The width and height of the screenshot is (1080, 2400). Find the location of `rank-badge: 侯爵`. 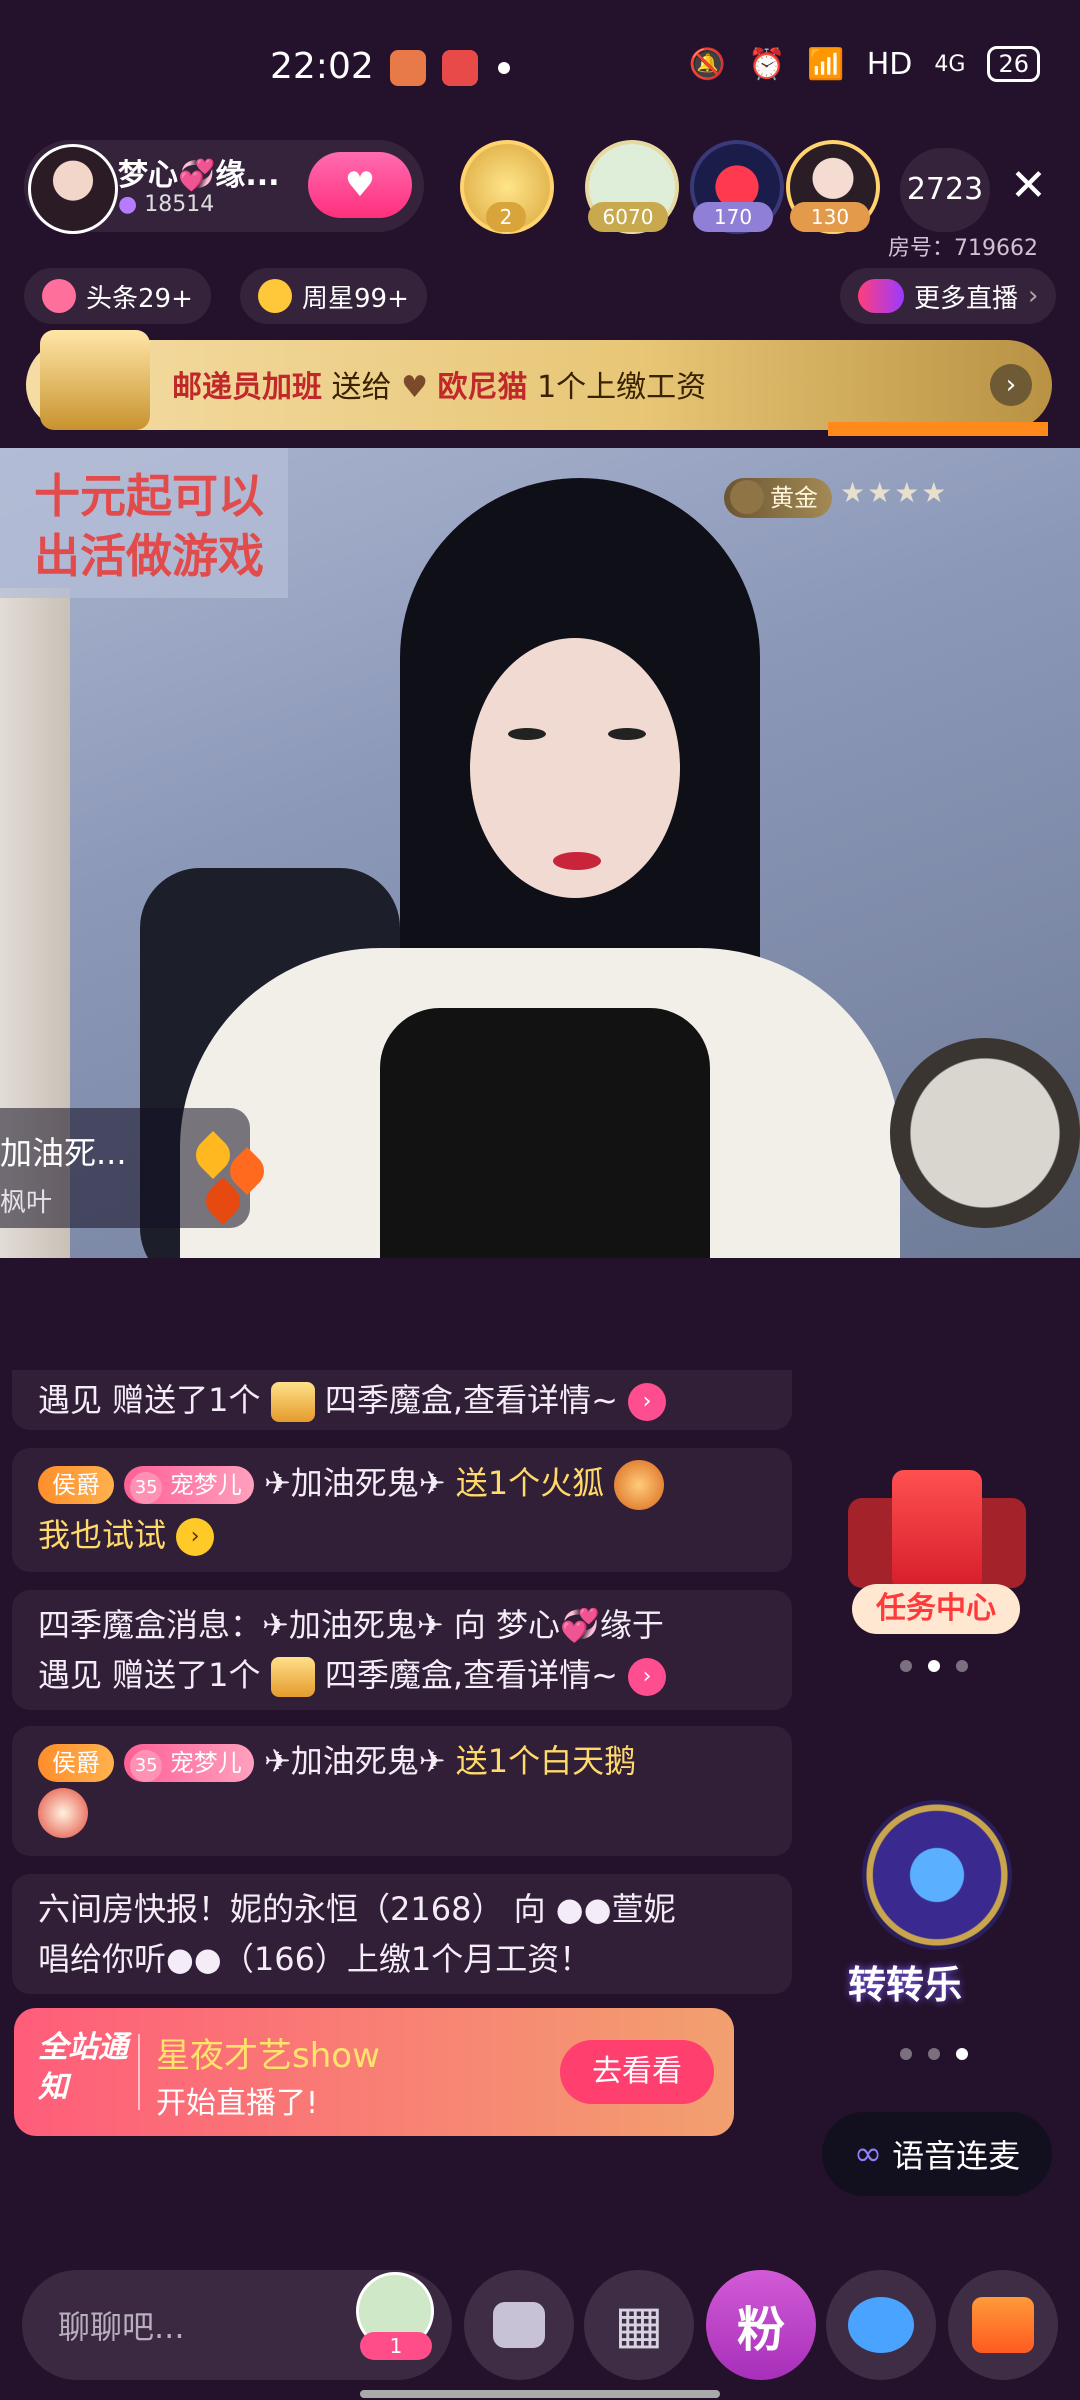

rank-badge: 侯爵 is located at coordinates (76, 1485).